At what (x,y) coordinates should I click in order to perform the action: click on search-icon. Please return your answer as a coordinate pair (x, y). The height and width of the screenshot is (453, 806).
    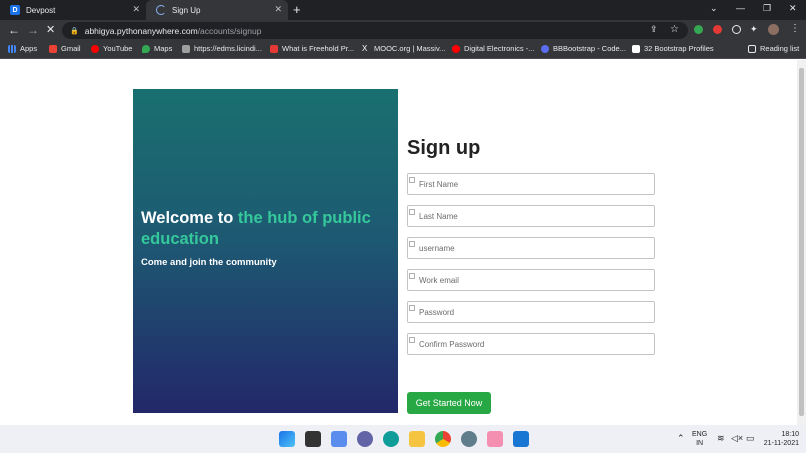
    Looking at the image, I should click on (313, 439).